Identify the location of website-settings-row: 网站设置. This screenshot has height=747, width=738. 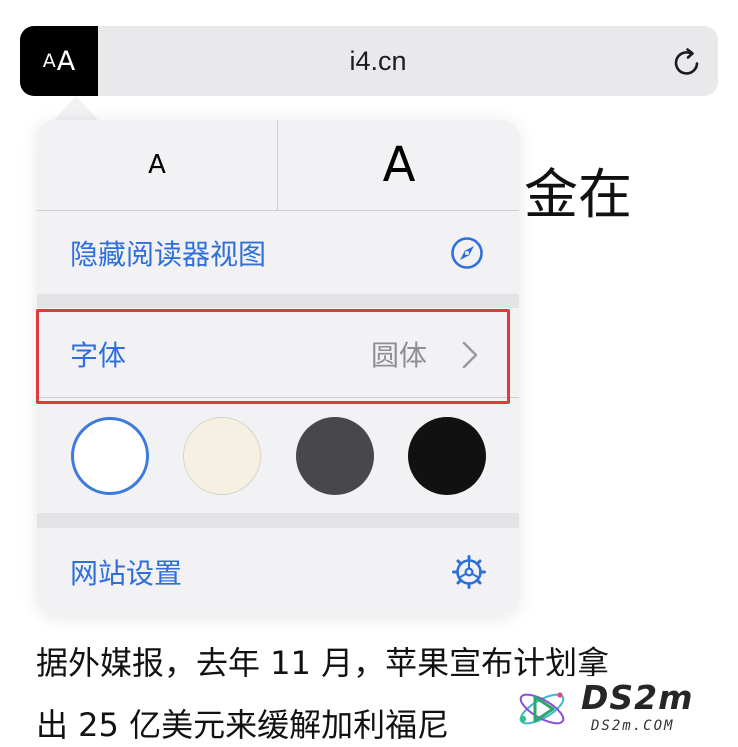
(278, 571).